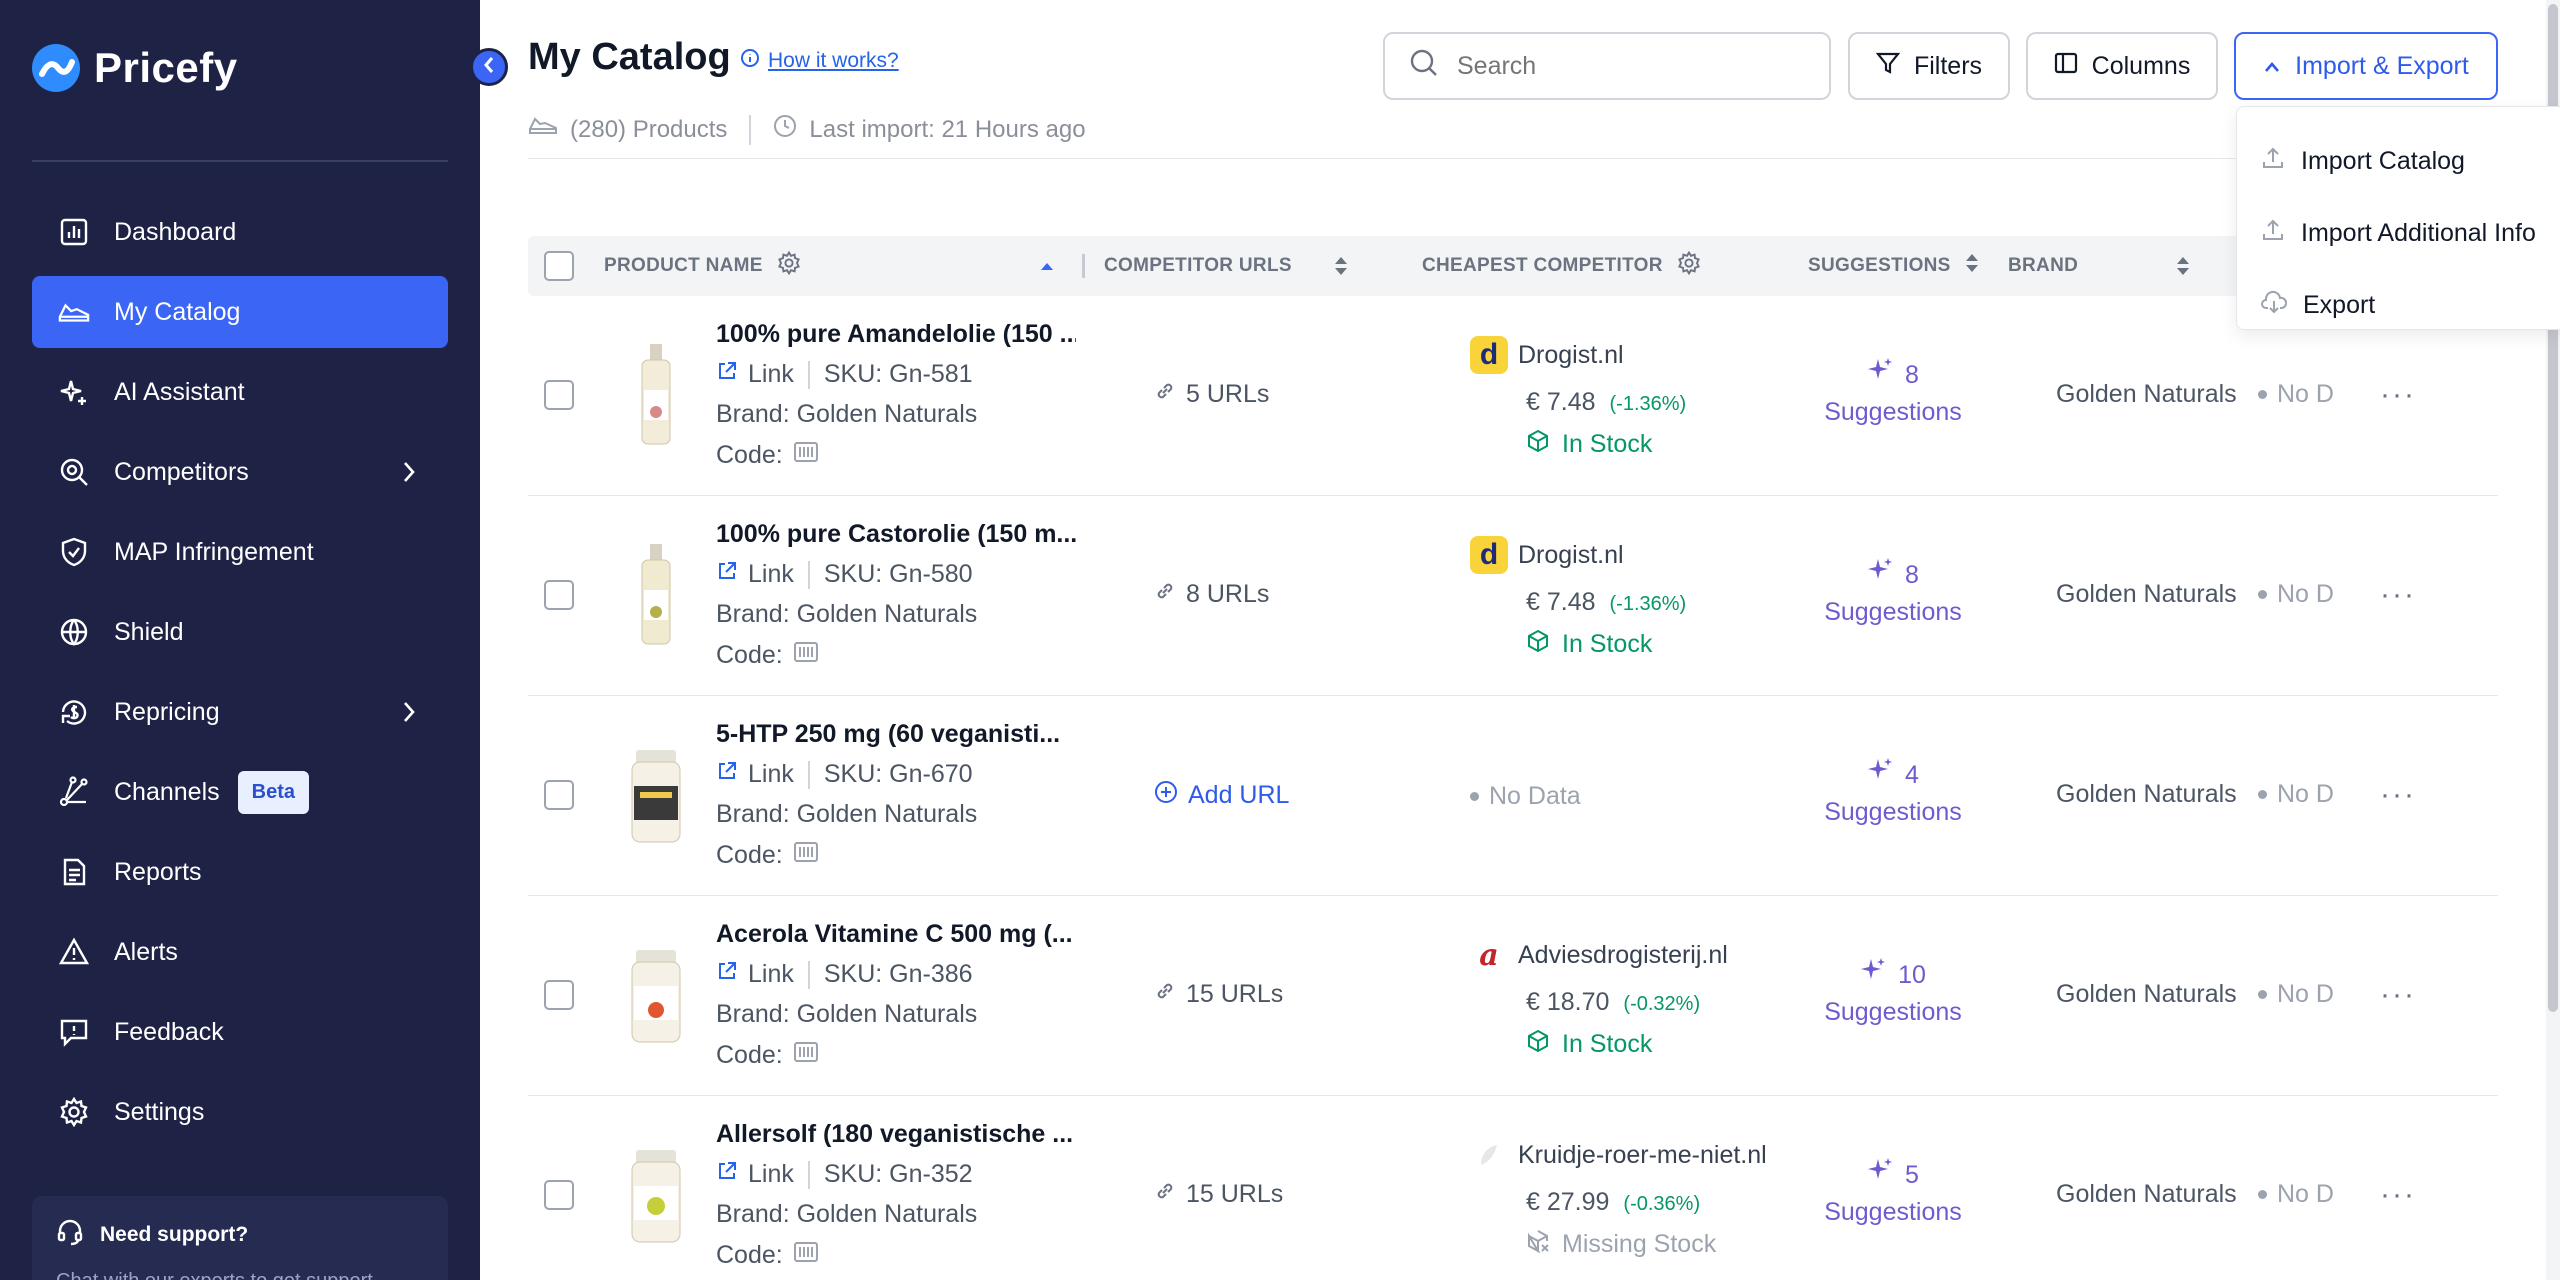 The image size is (2560, 1280). Describe the element at coordinates (1893, 993) in the screenshot. I see `suggestions: 10 Suggestions` at that location.